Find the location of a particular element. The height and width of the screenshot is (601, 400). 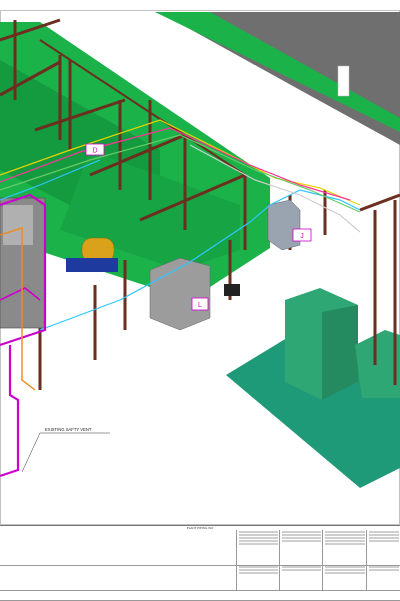

wall-door is located at coordinates (343, 81).